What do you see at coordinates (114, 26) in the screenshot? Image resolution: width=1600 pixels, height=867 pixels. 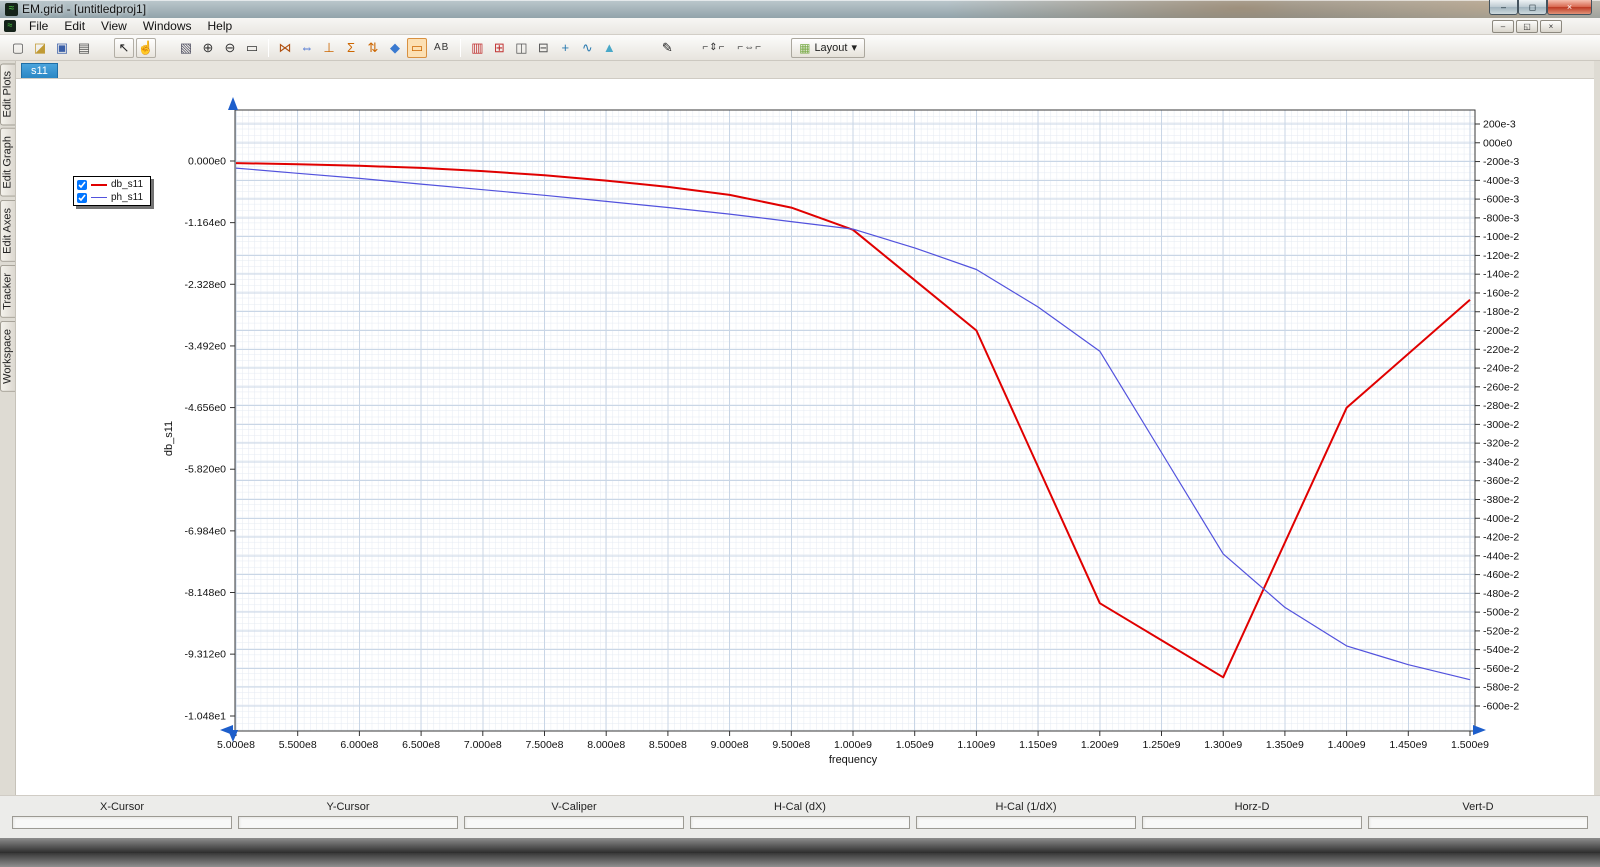 I see `menu-view: View` at bounding box center [114, 26].